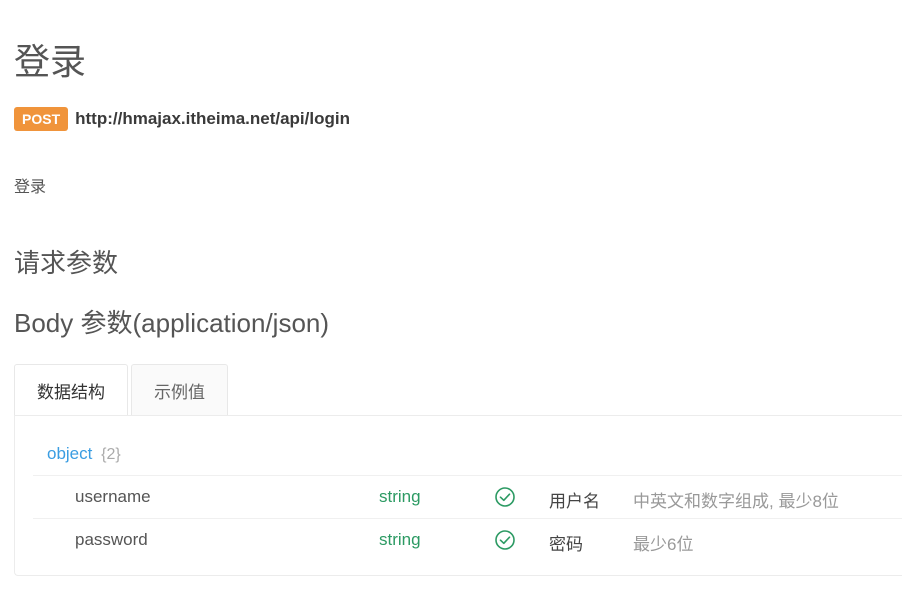  I want to click on tab-bar: 数据结构 示例值, so click(122, 389).